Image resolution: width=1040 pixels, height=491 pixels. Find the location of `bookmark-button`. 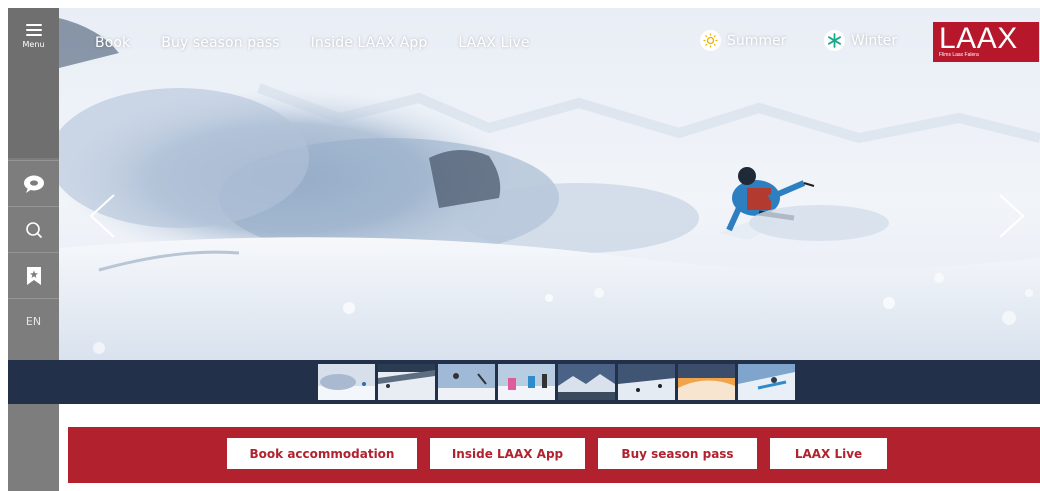

bookmark-button is located at coordinates (33, 275).